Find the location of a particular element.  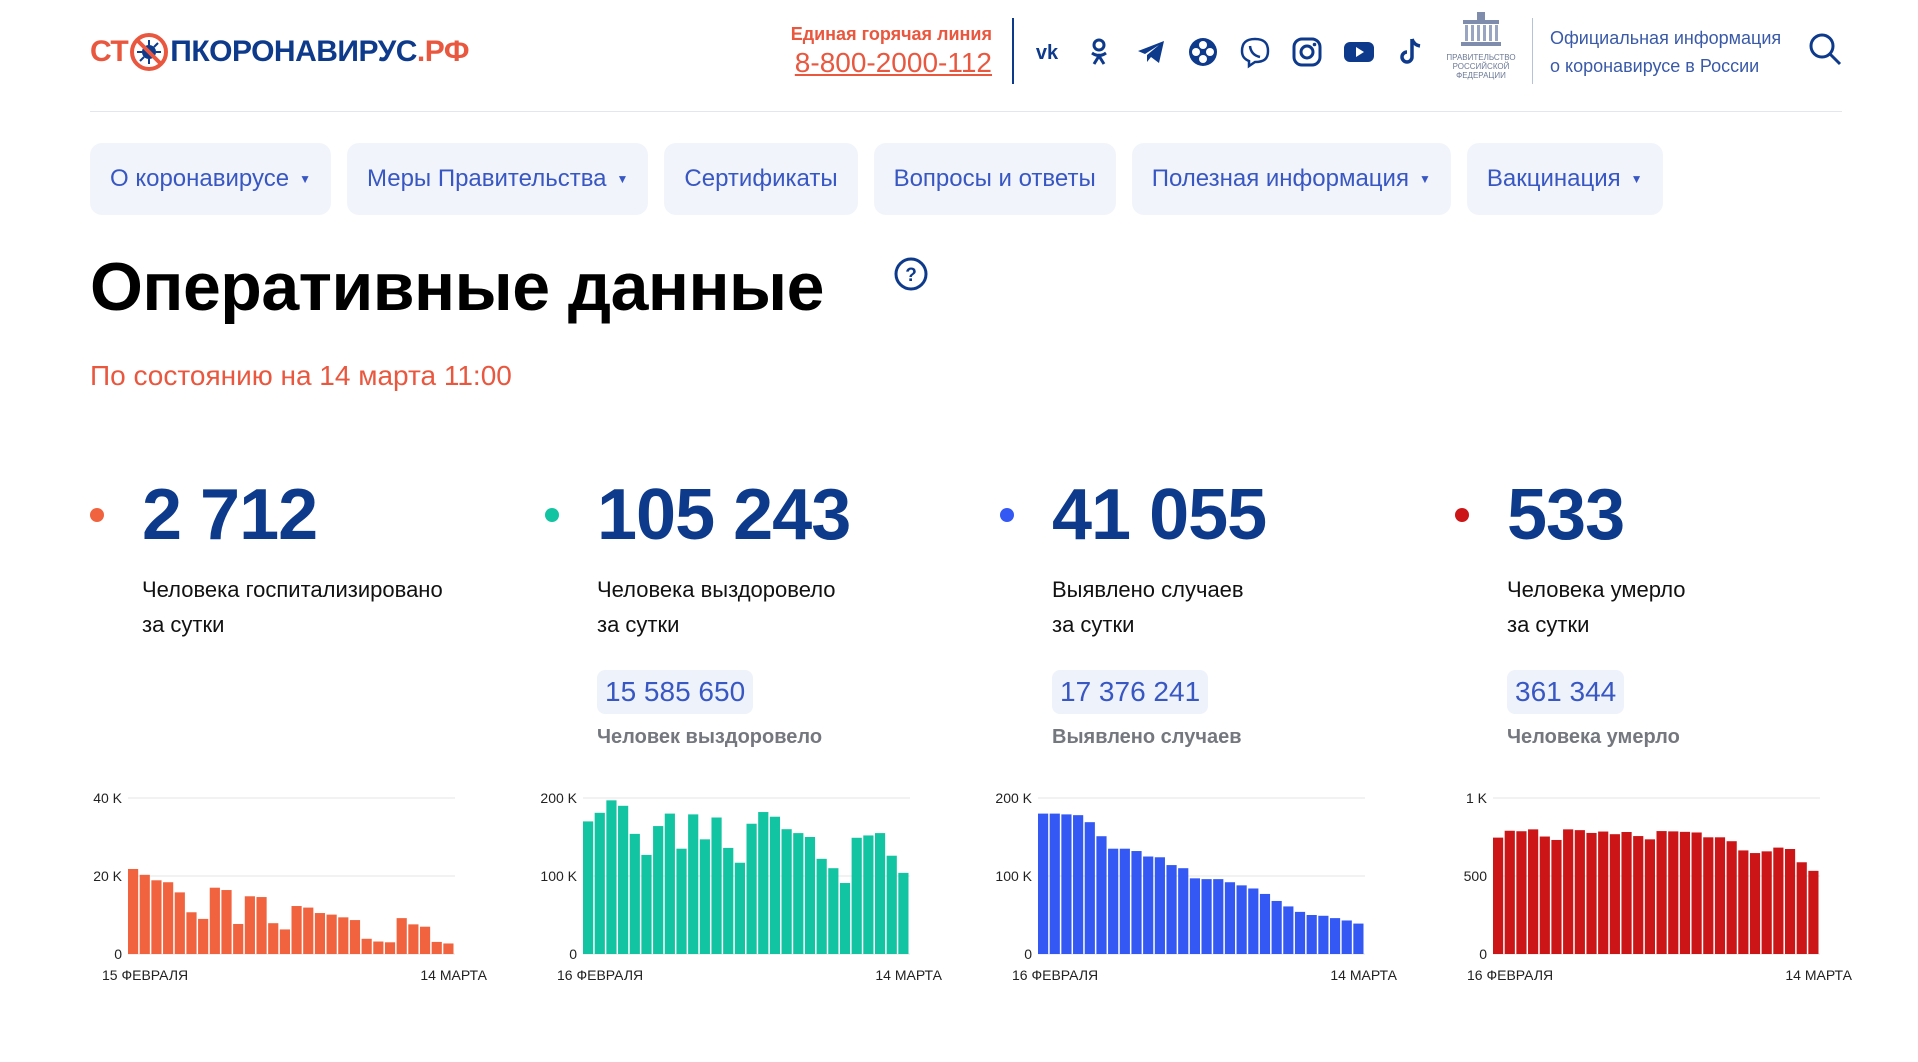

nav-item-faq: Вопросы и ответы is located at coordinates (994, 179).